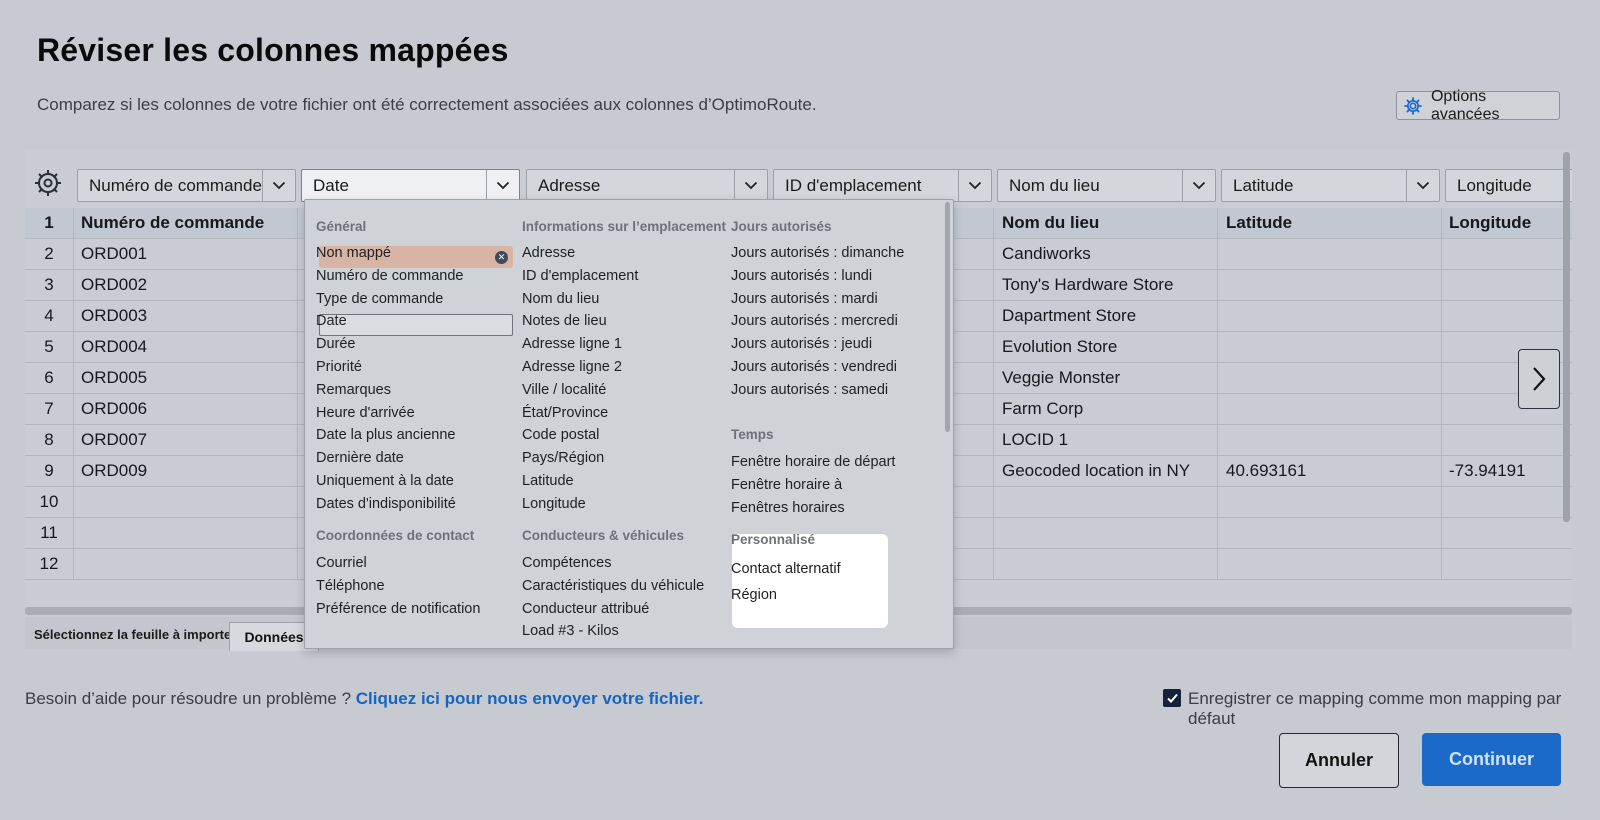  I want to click on dropdown-option: Jours autorisés : vendredi, so click(814, 367).